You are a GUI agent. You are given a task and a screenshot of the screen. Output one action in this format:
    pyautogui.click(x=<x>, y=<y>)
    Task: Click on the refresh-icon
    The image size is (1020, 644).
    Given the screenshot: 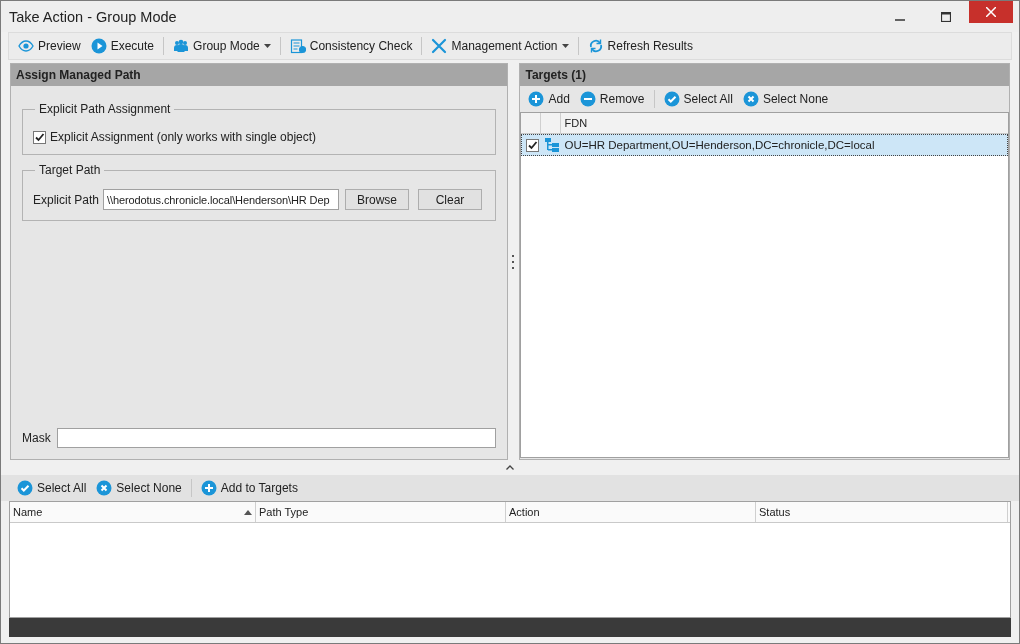 What is the action you would take?
    pyautogui.click(x=595, y=46)
    